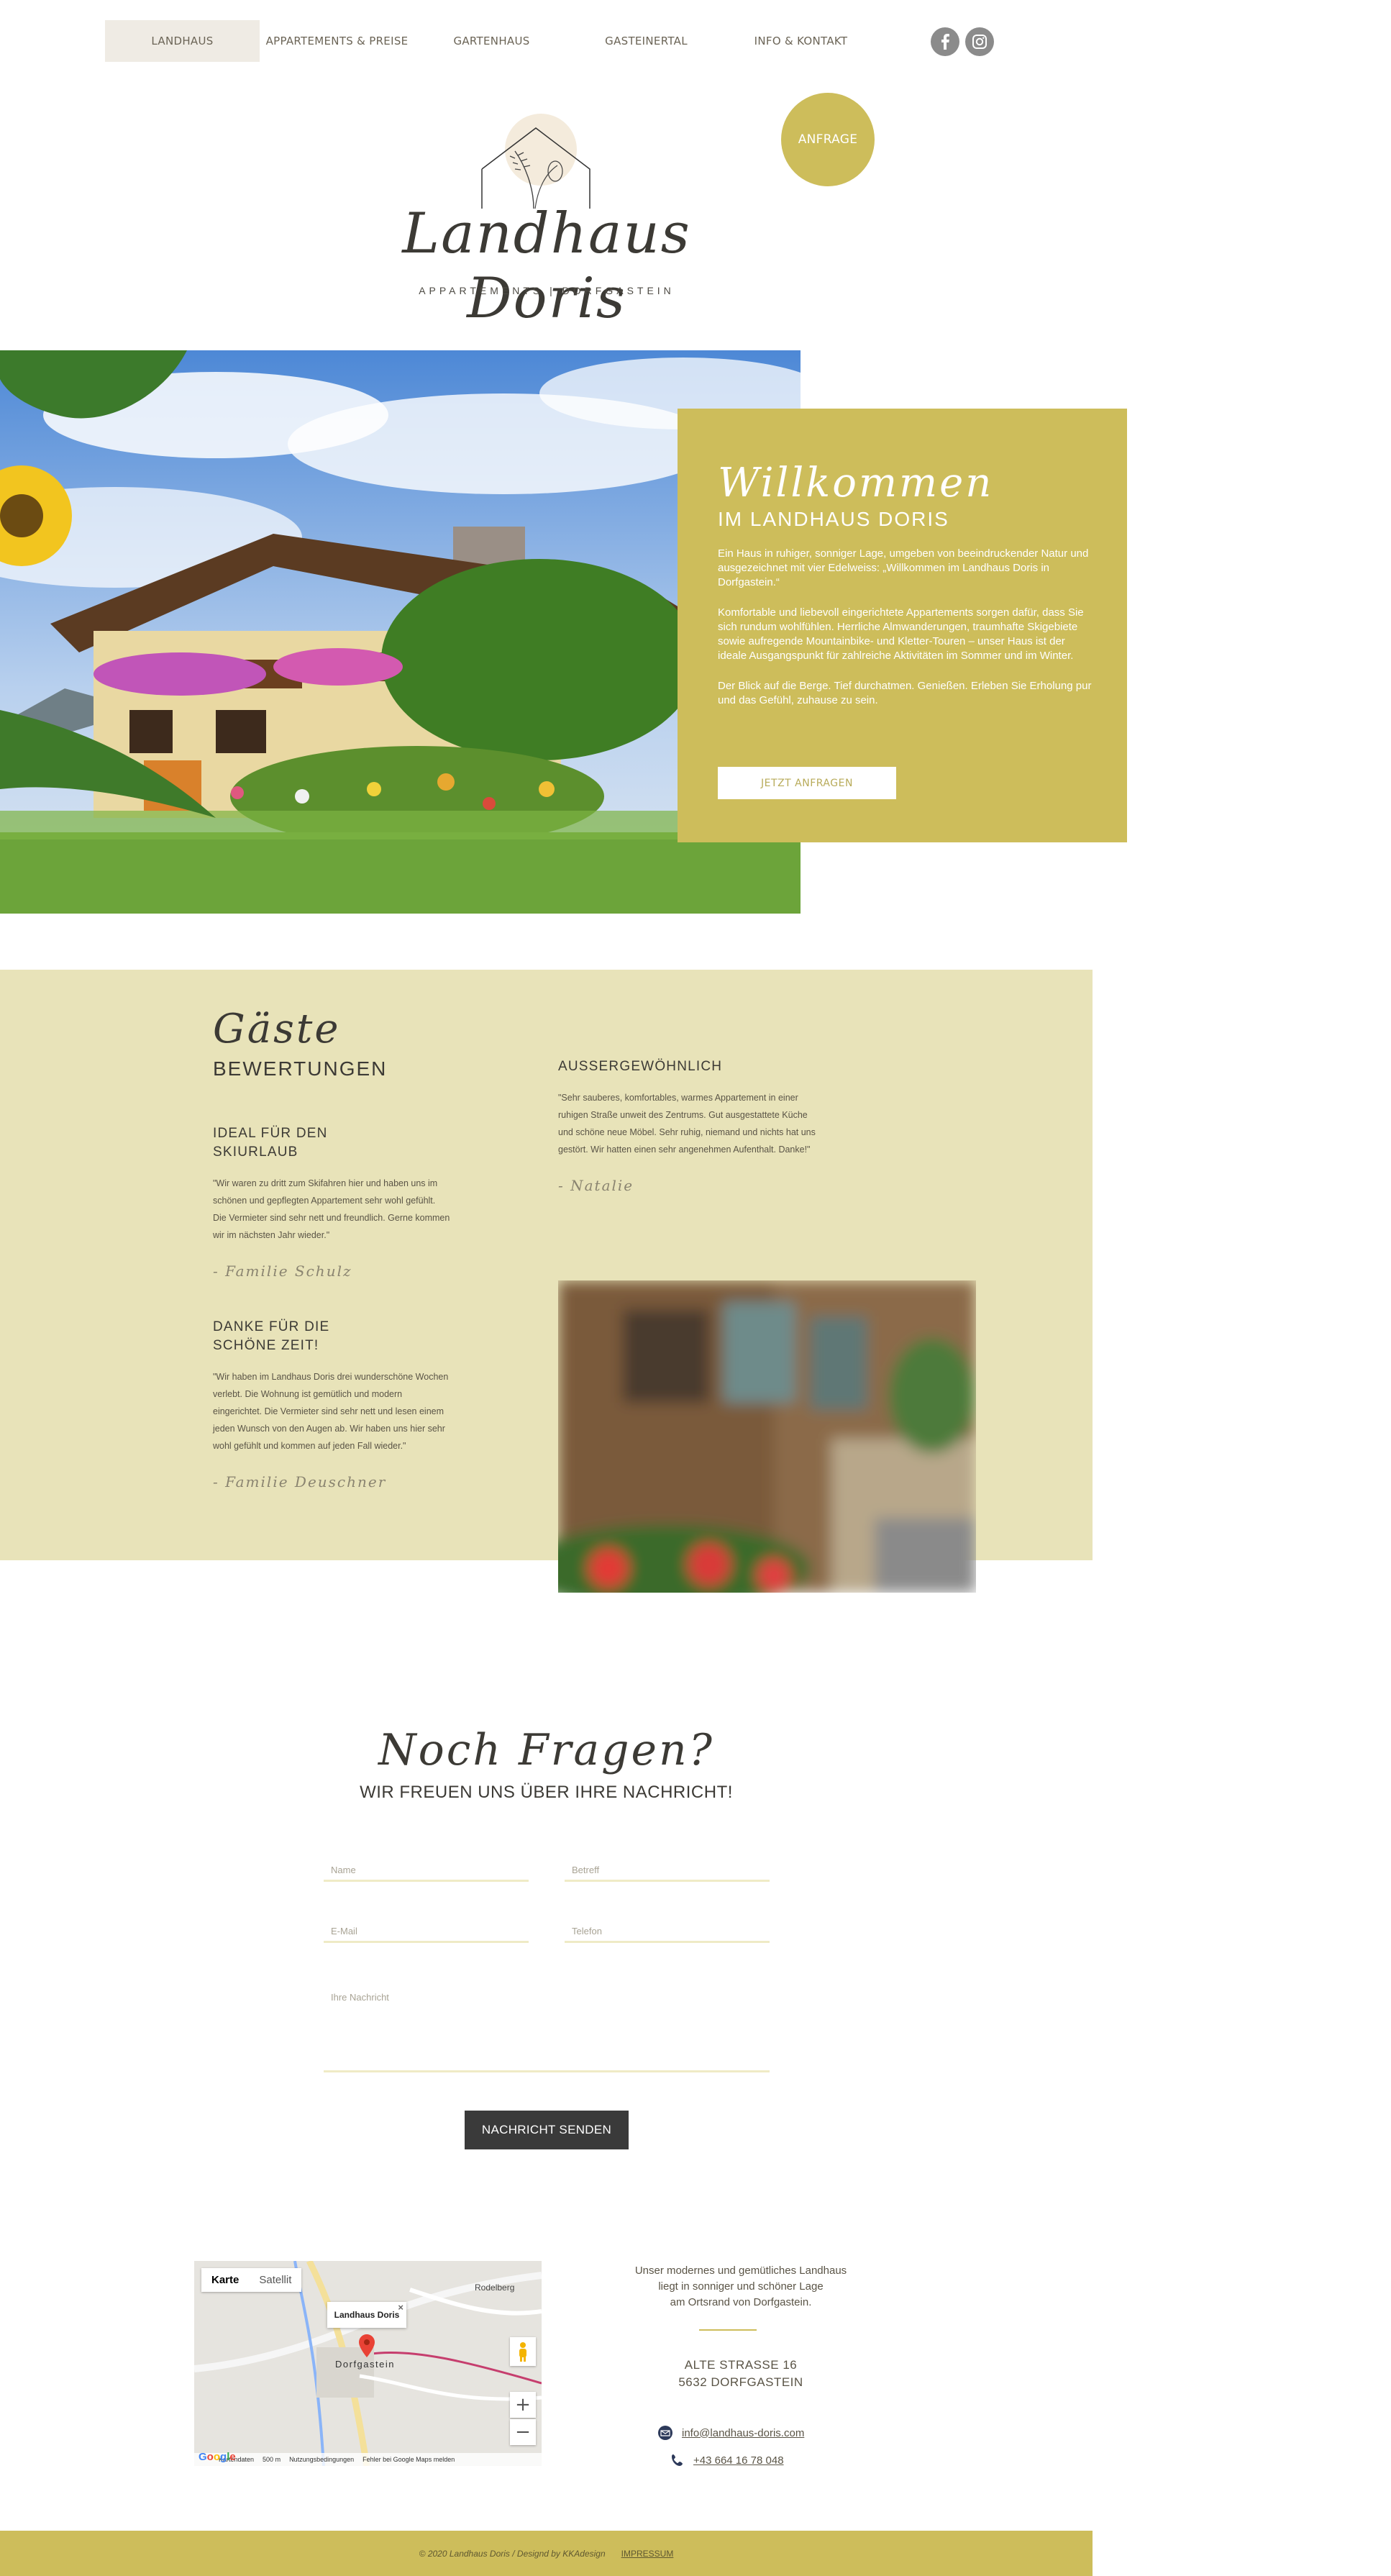 This screenshot has width=1391, height=2576. I want to click on map-type-tabs: Karte Satellit, so click(251, 2280).